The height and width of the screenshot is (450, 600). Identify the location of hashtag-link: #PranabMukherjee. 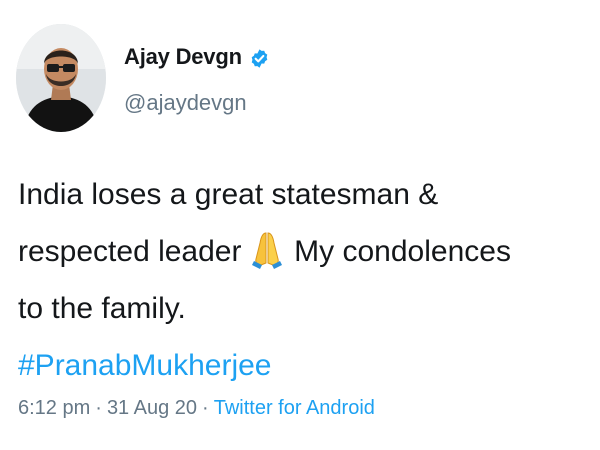
(145, 365).